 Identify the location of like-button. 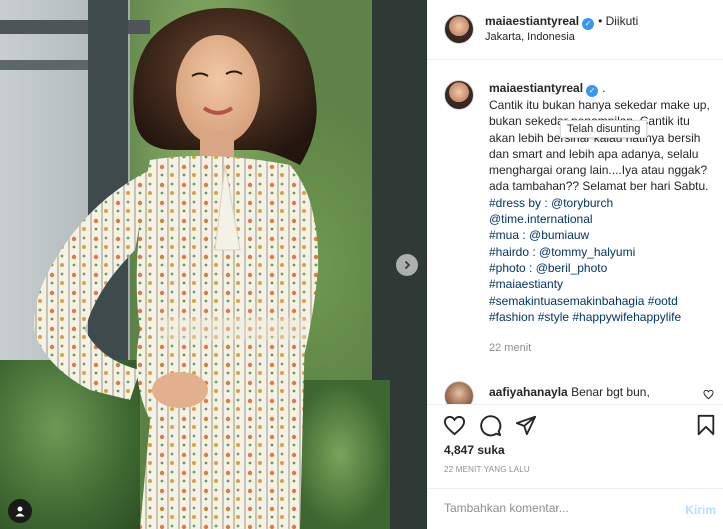
(454, 425).